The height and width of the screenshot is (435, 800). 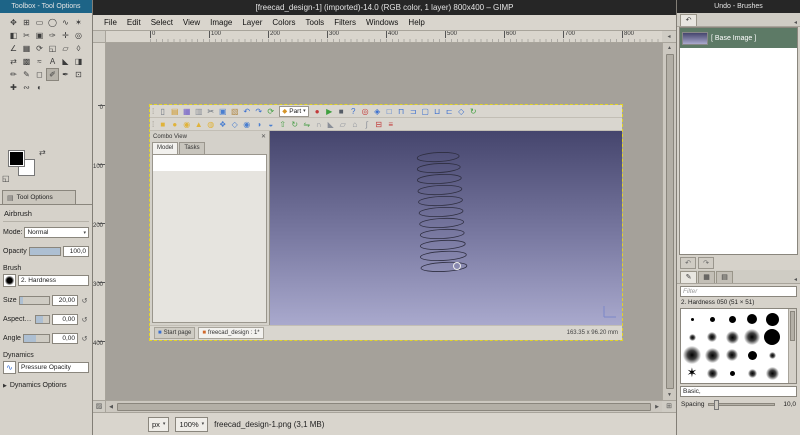 What do you see at coordinates (382, 22) in the screenshot?
I see `menu-item: Windows` at bounding box center [382, 22].